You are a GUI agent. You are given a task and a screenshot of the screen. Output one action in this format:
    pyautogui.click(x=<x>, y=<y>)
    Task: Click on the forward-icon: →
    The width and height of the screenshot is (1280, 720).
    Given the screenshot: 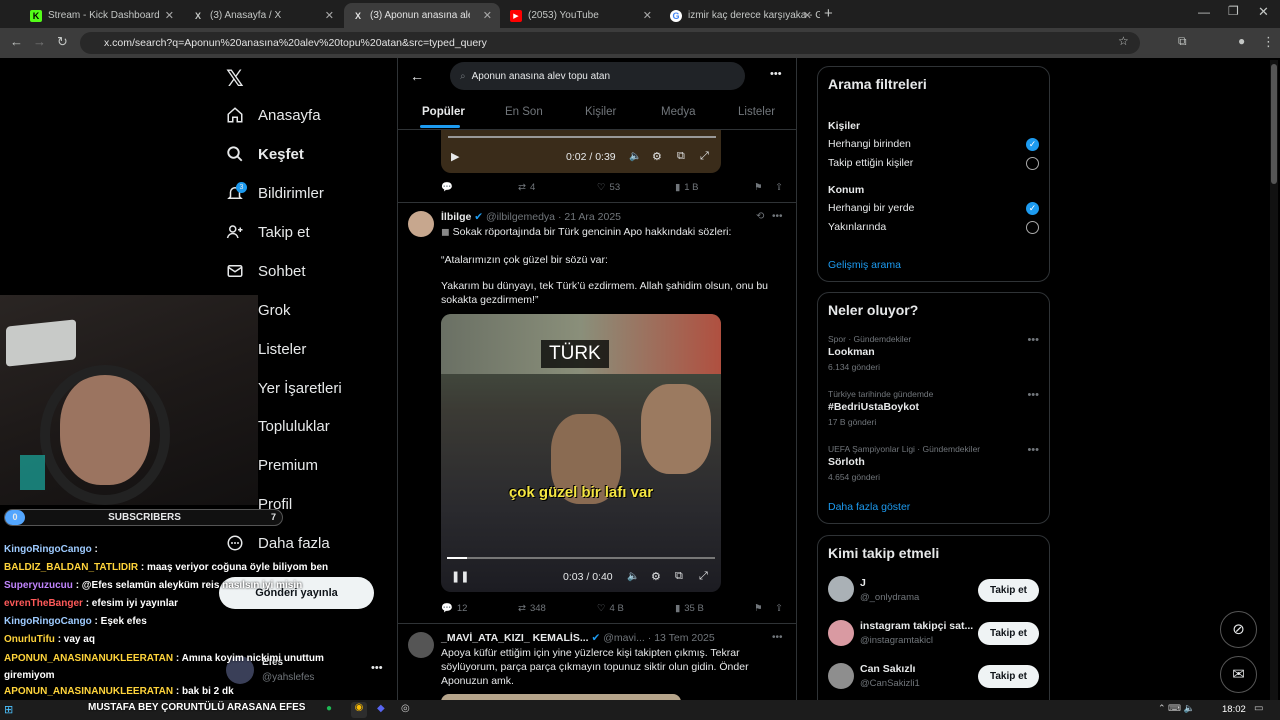 What is the action you would take?
    pyautogui.click(x=39, y=41)
    